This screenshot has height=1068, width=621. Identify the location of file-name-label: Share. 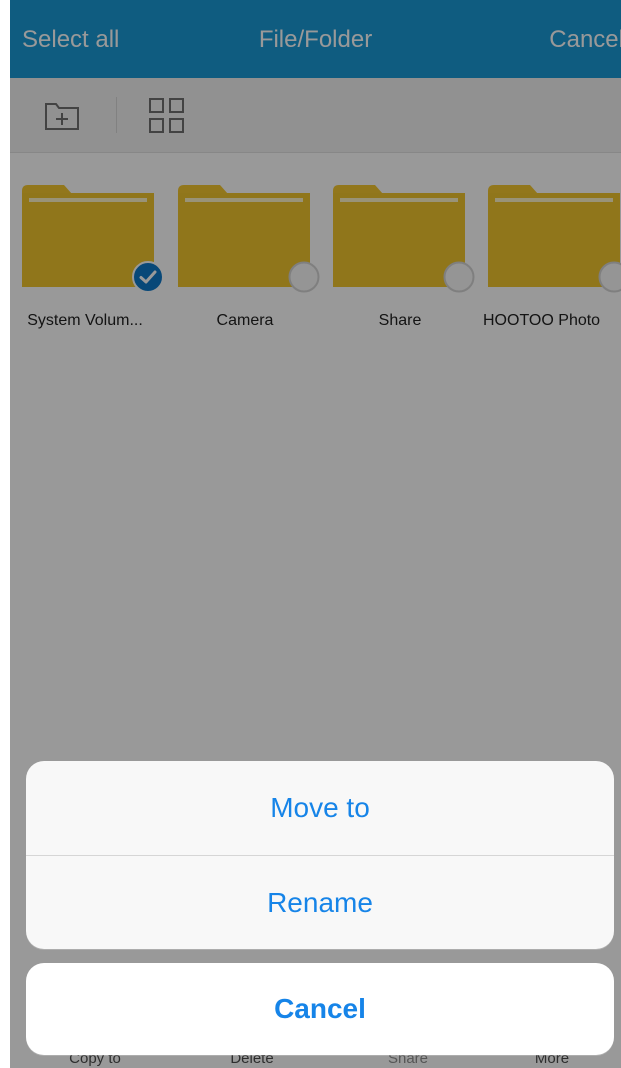
(400, 320).